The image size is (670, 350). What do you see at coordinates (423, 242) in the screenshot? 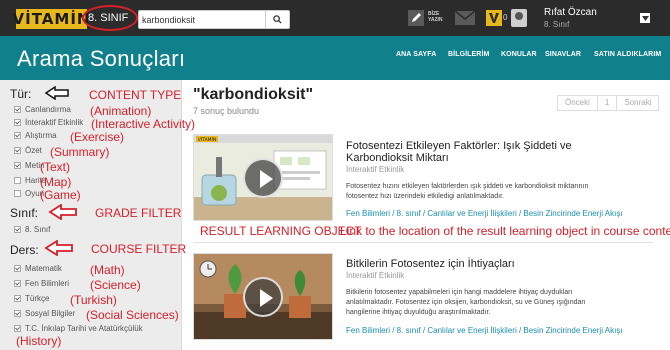
I see `result-divider` at bounding box center [423, 242].